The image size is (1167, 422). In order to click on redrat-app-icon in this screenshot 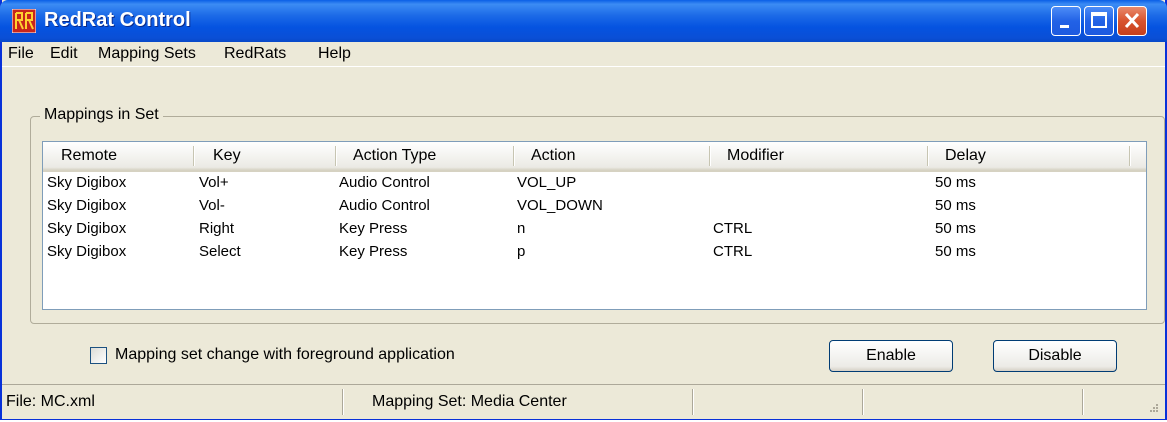, I will do `click(24, 21)`.